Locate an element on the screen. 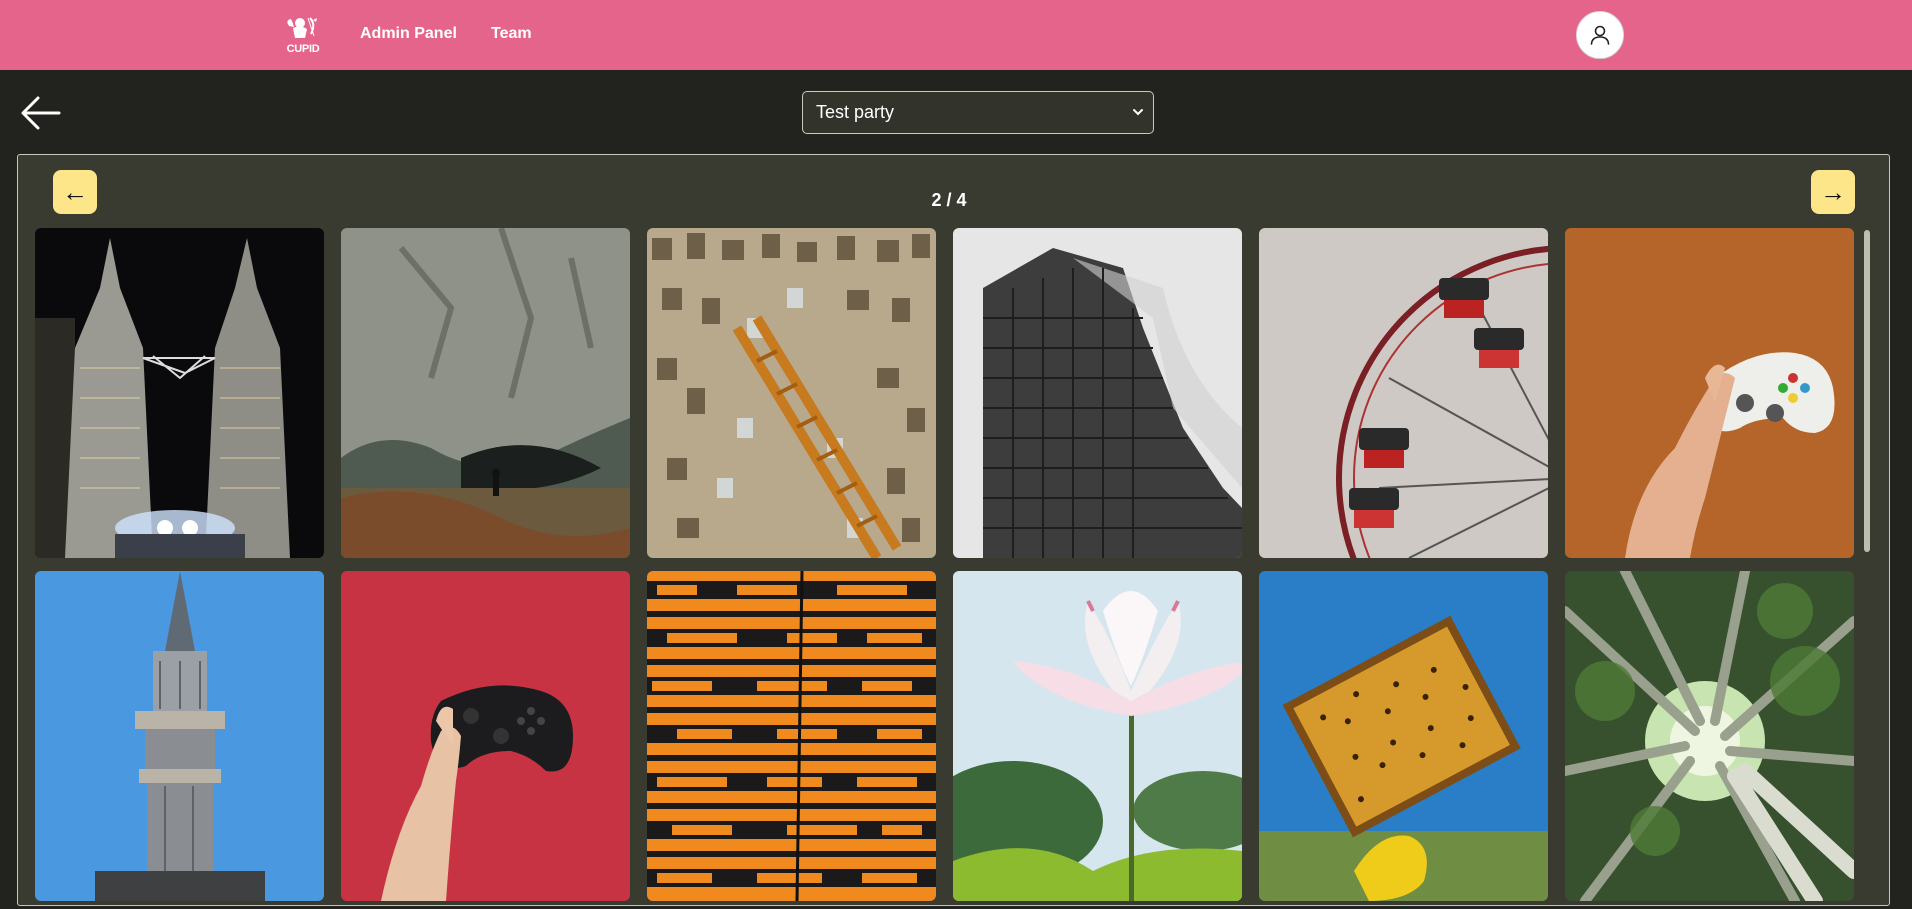  gallery-image-book-wall is located at coordinates (791, 393).